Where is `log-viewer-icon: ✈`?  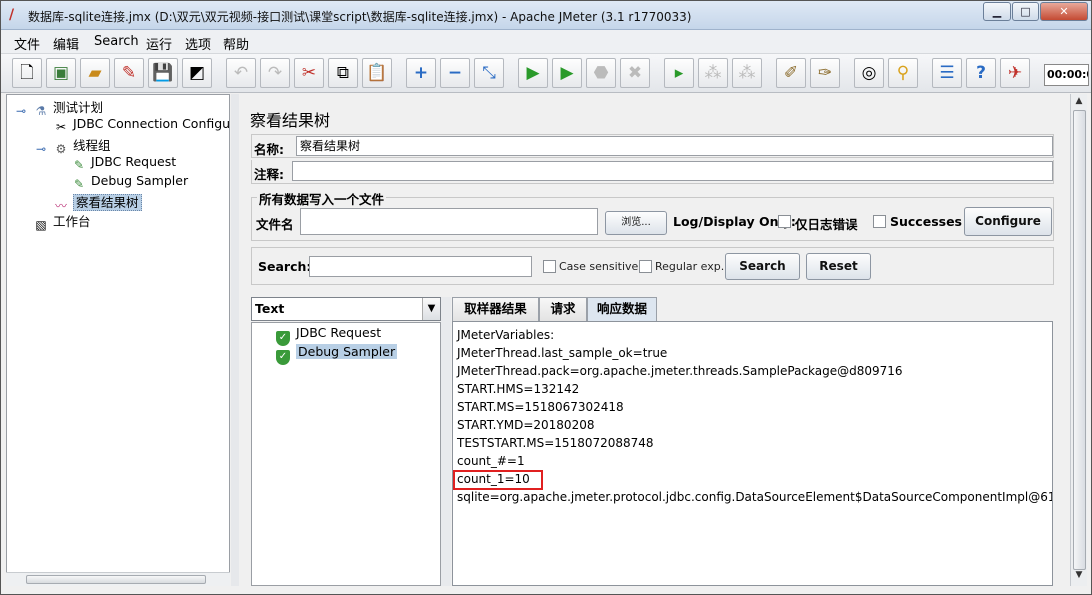 log-viewer-icon: ✈ is located at coordinates (1015, 73).